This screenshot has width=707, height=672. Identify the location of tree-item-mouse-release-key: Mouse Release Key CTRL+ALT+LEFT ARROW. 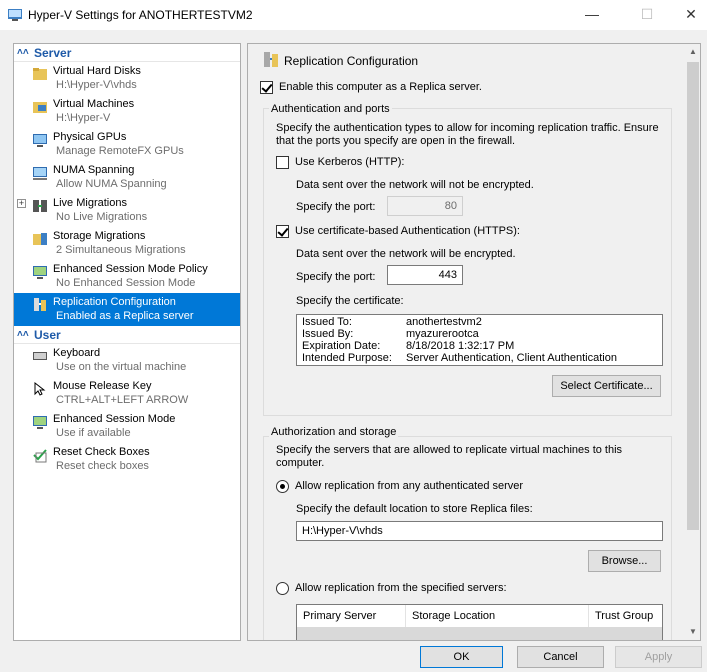
(127, 393).